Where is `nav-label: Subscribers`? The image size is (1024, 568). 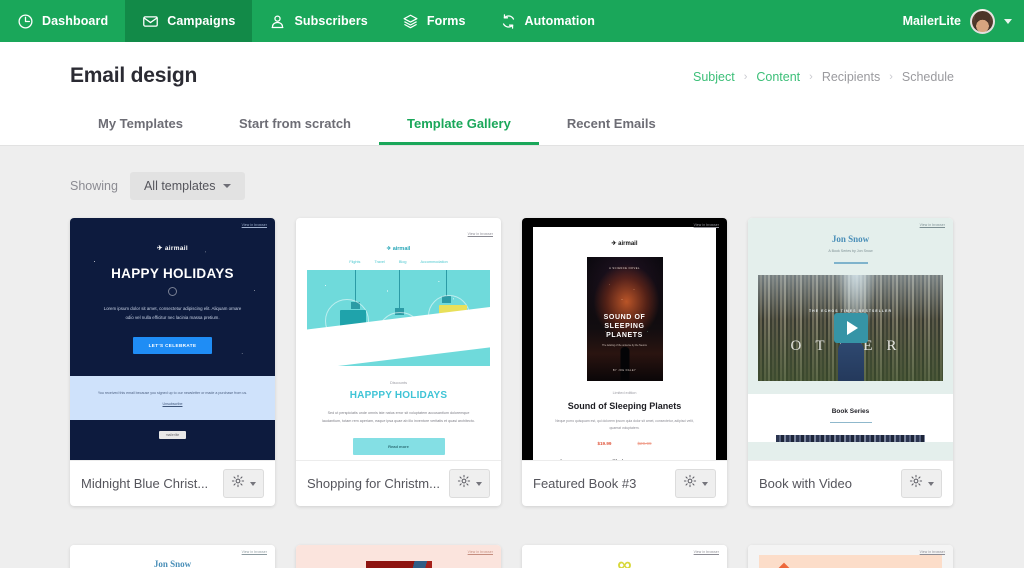
nav-label: Subscribers is located at coordinates (331, 21).